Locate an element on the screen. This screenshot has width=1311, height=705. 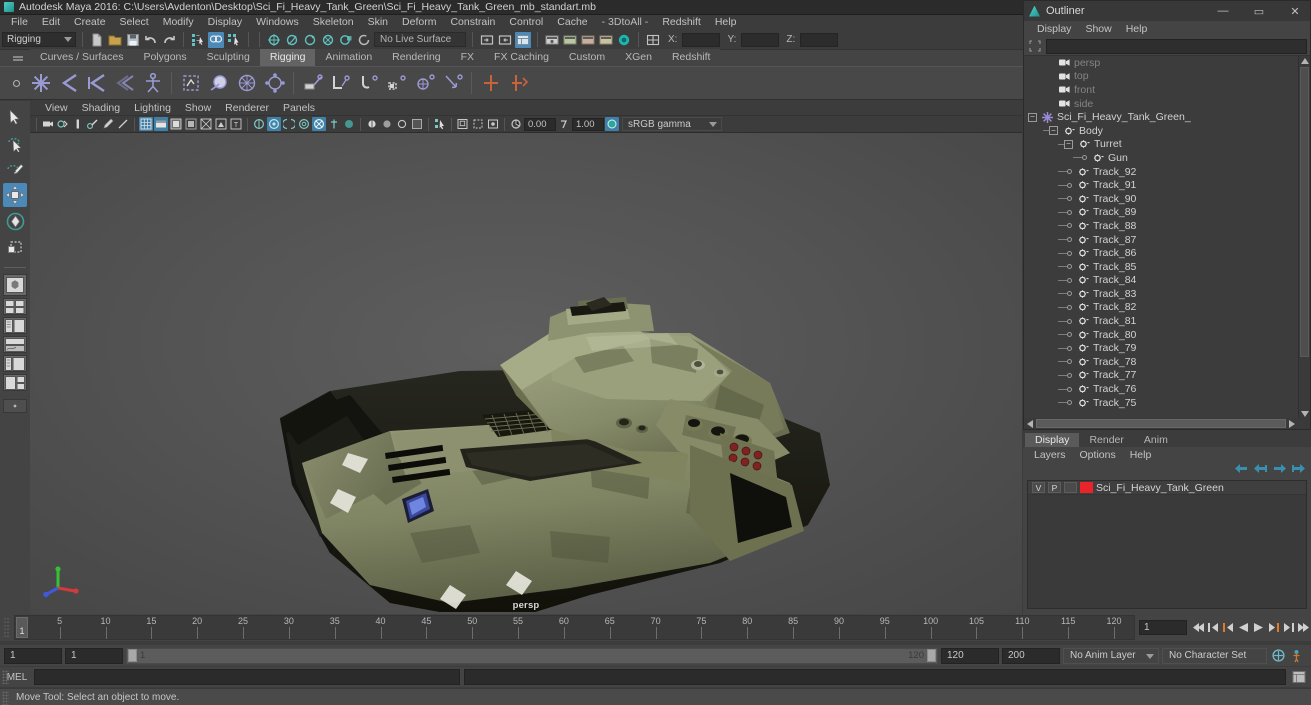
menu-skeleton: Skeleton is located at coordinates (333, 22).